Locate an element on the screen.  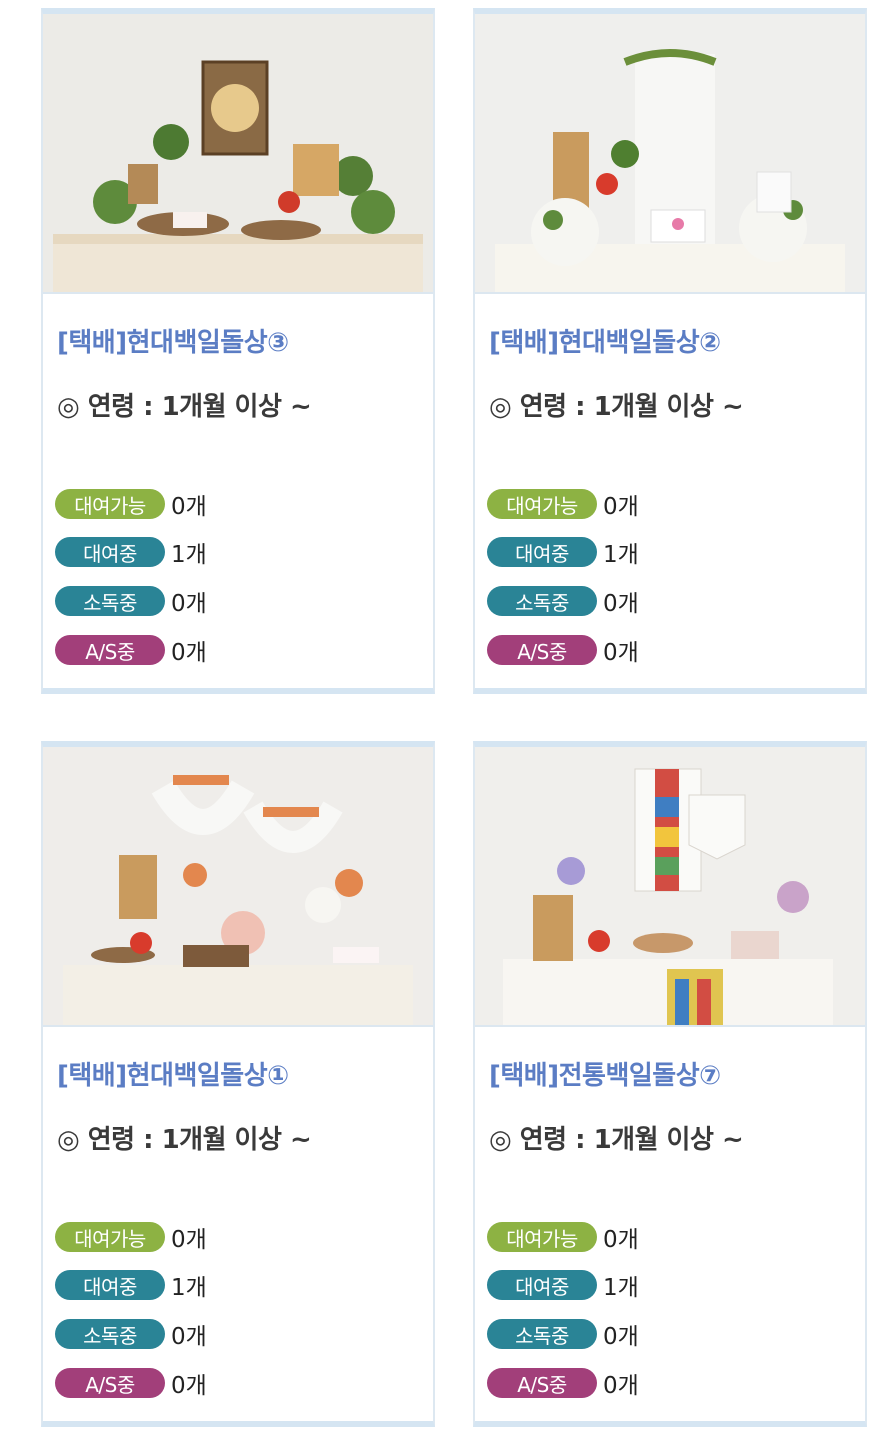
product-title: [택배]현대백일돌상② is located at coordinates (605, 340).